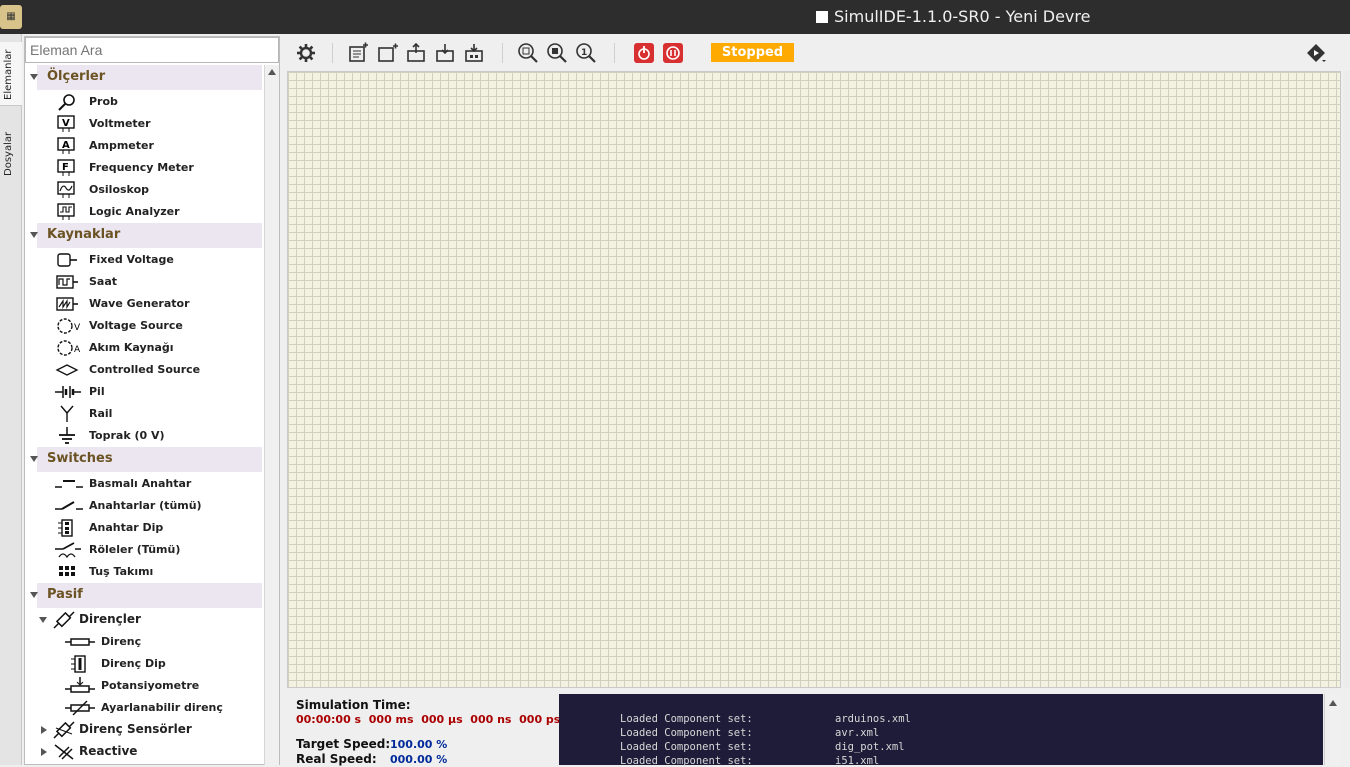  I want to click on tab-files: Dosyalar, so click(11, 156).